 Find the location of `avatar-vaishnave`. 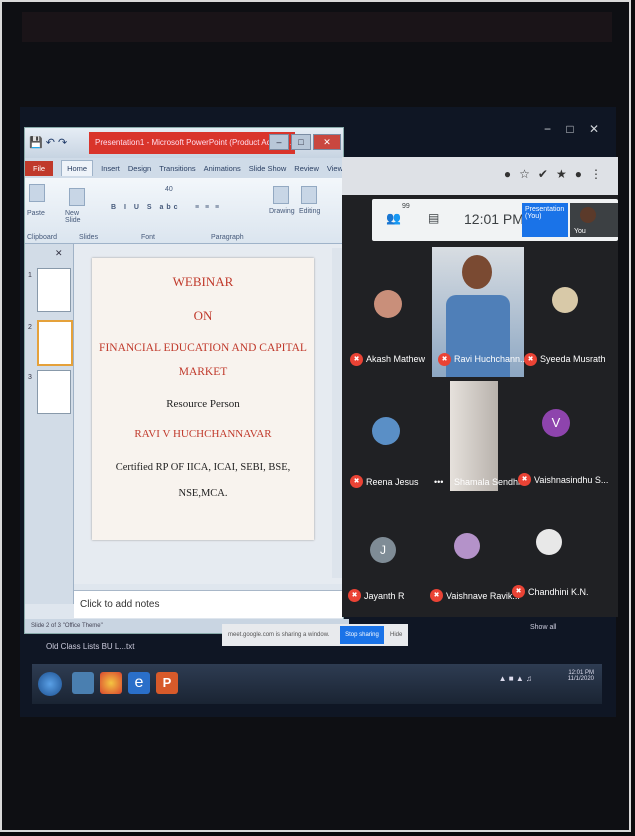

avatar-vaishnave is located at coordinates (467, 546).